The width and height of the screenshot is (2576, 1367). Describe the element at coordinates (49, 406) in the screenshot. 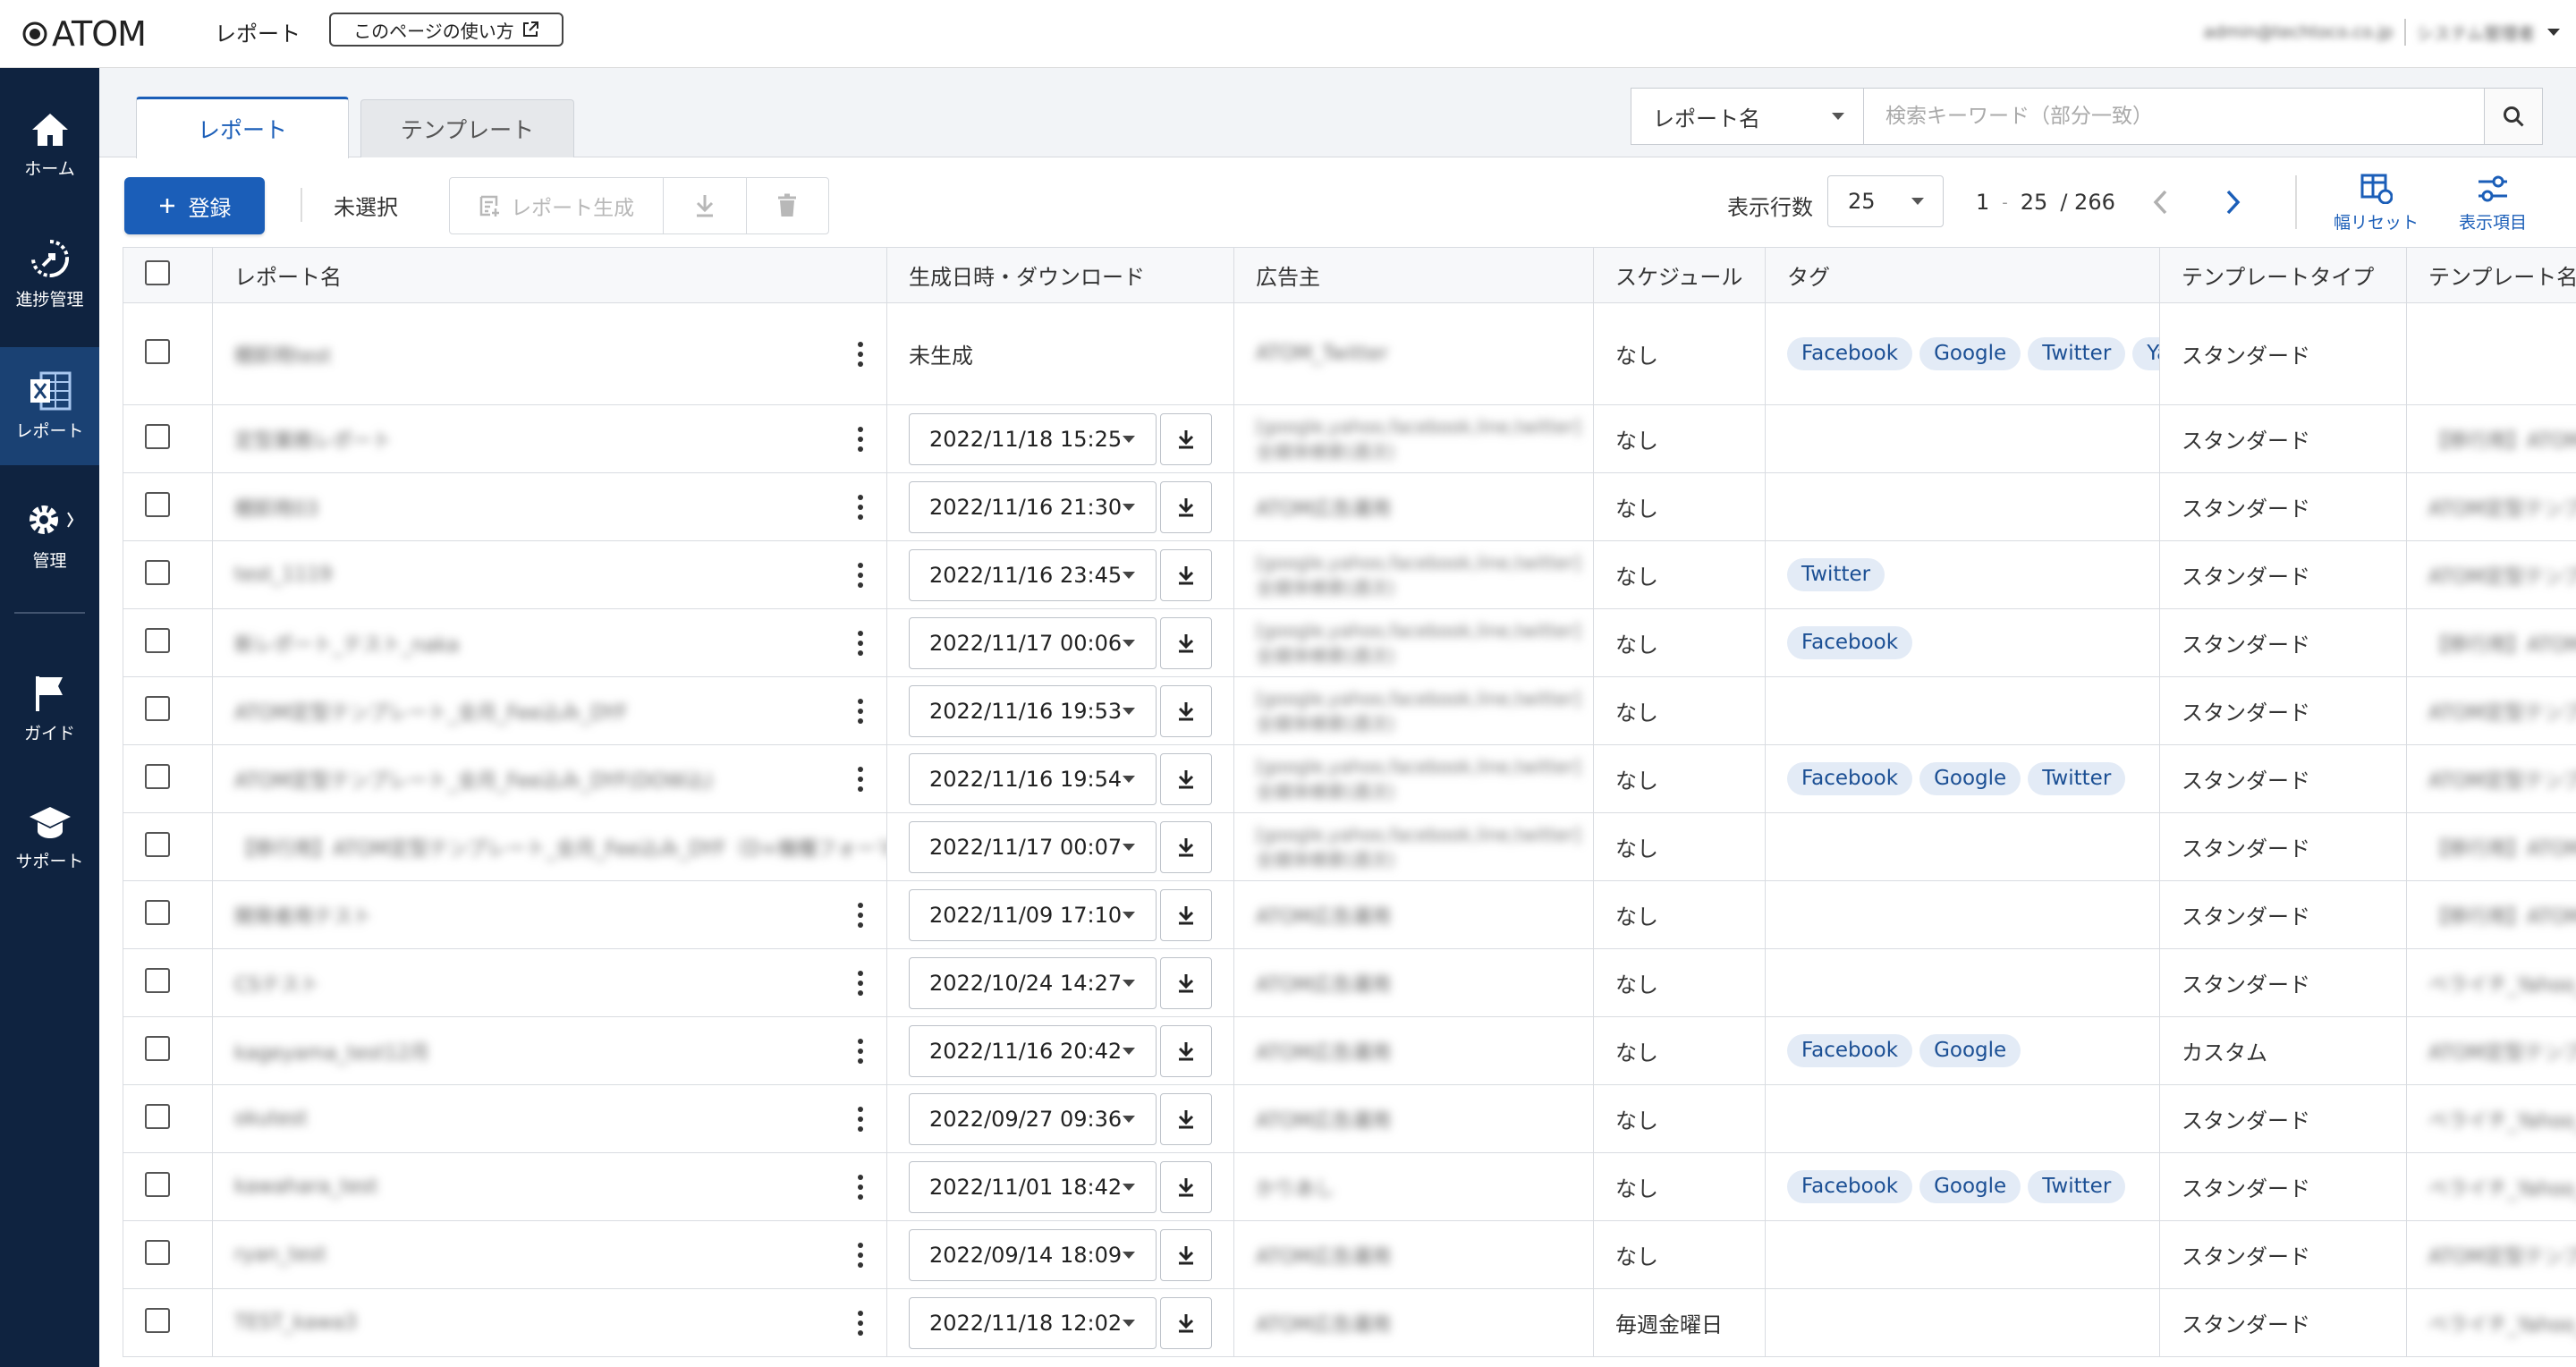

I see `sidebar-item-report: レポート` at that location.